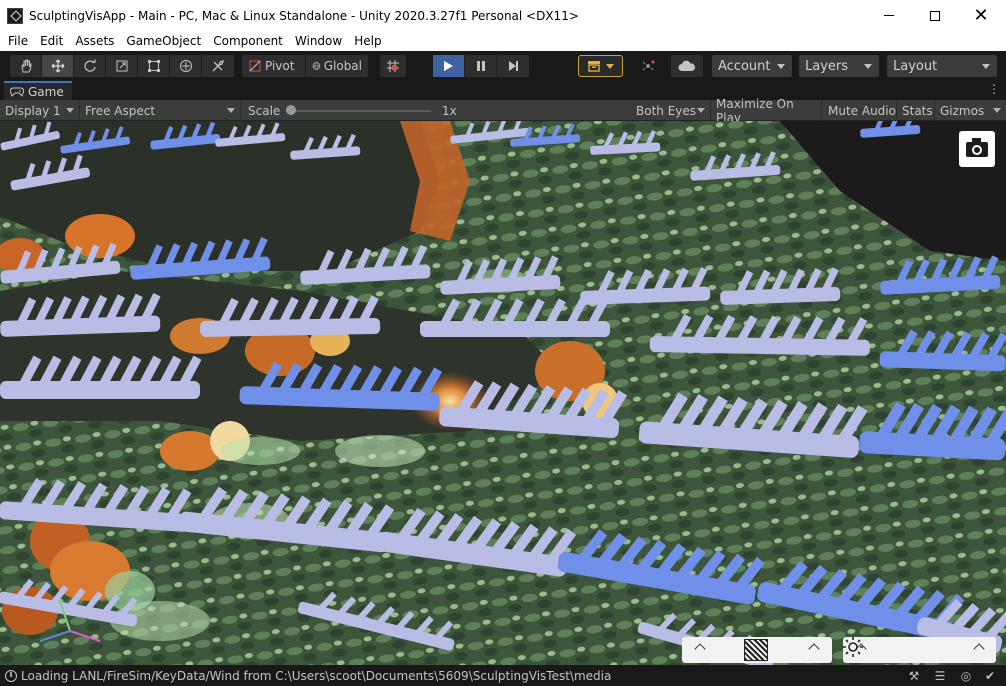 This screenshot has height=686, width=1006. I want to click on maximize-button, so click(935, 15).